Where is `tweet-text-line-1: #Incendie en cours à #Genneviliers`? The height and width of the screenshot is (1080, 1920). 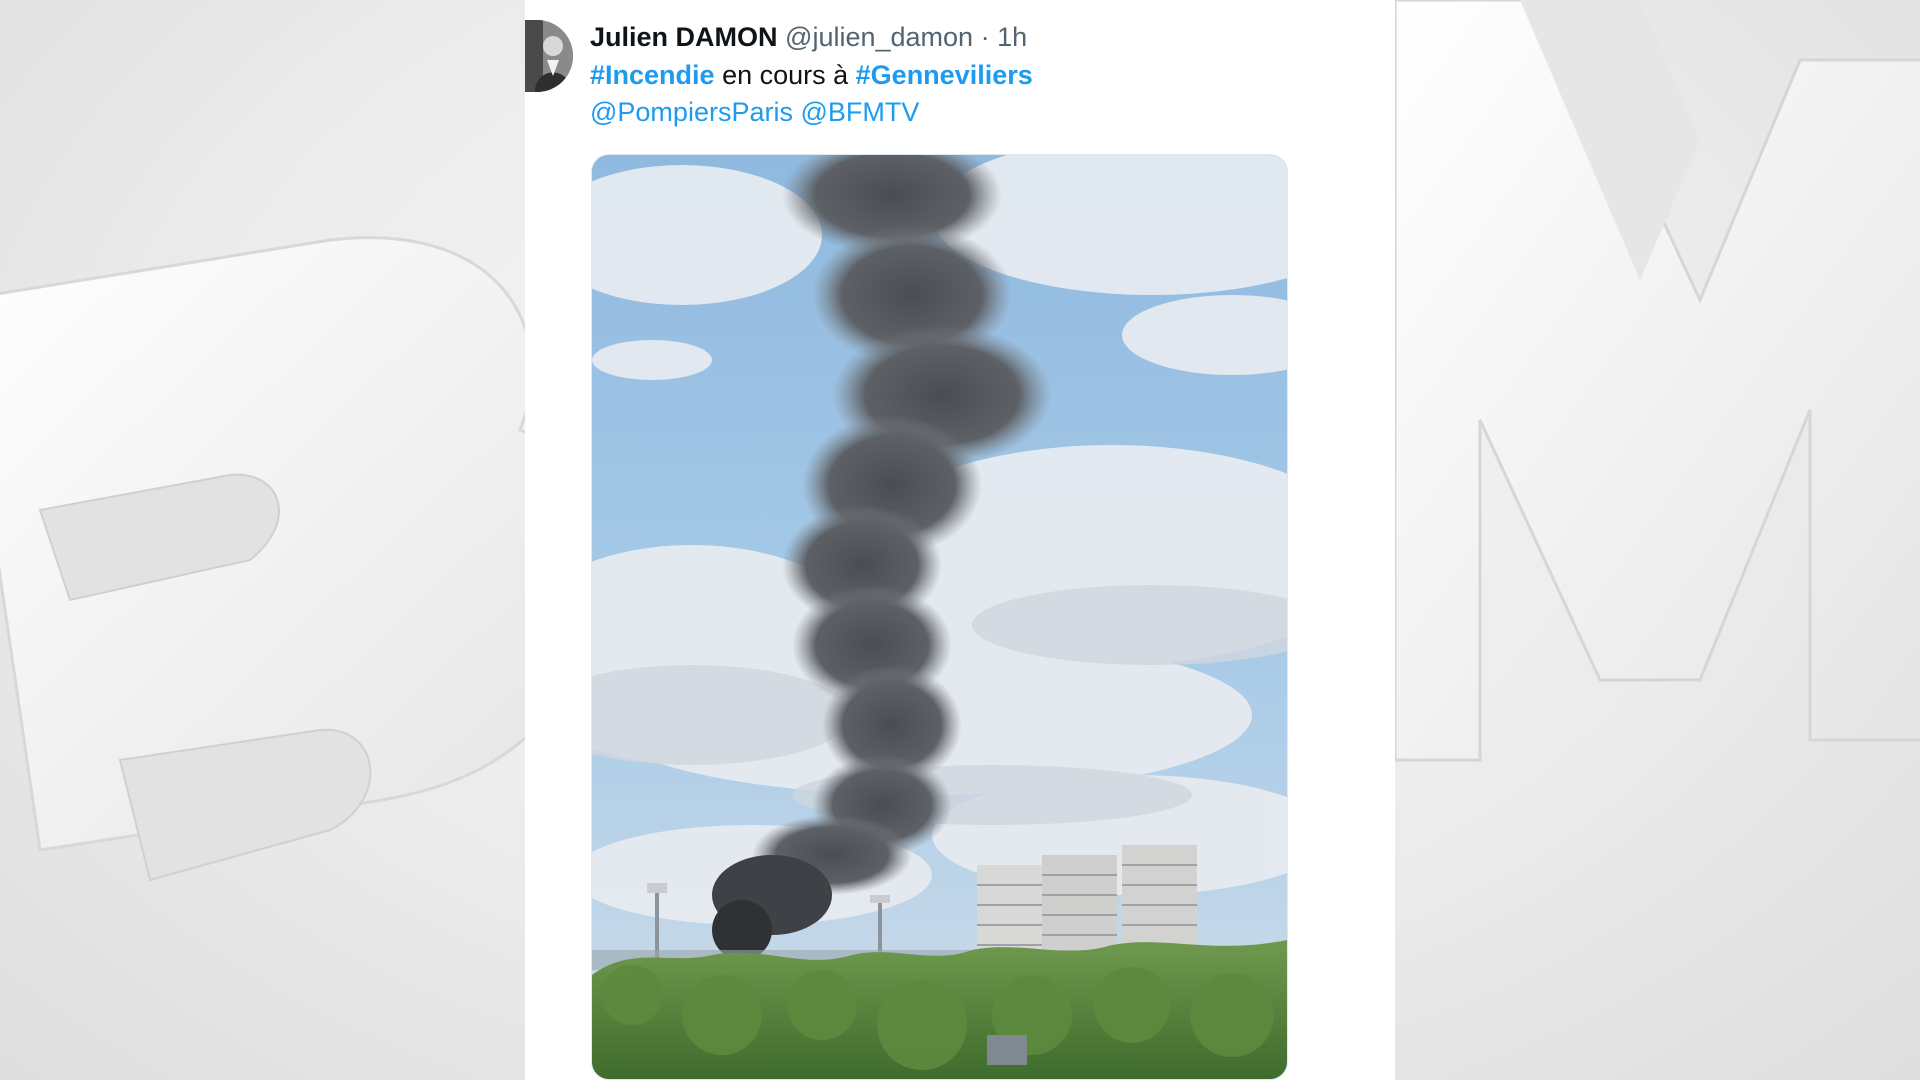
tweet-text-line-1: #Incendie en cours à #Genneviliers is located at coordinates (980, 75).